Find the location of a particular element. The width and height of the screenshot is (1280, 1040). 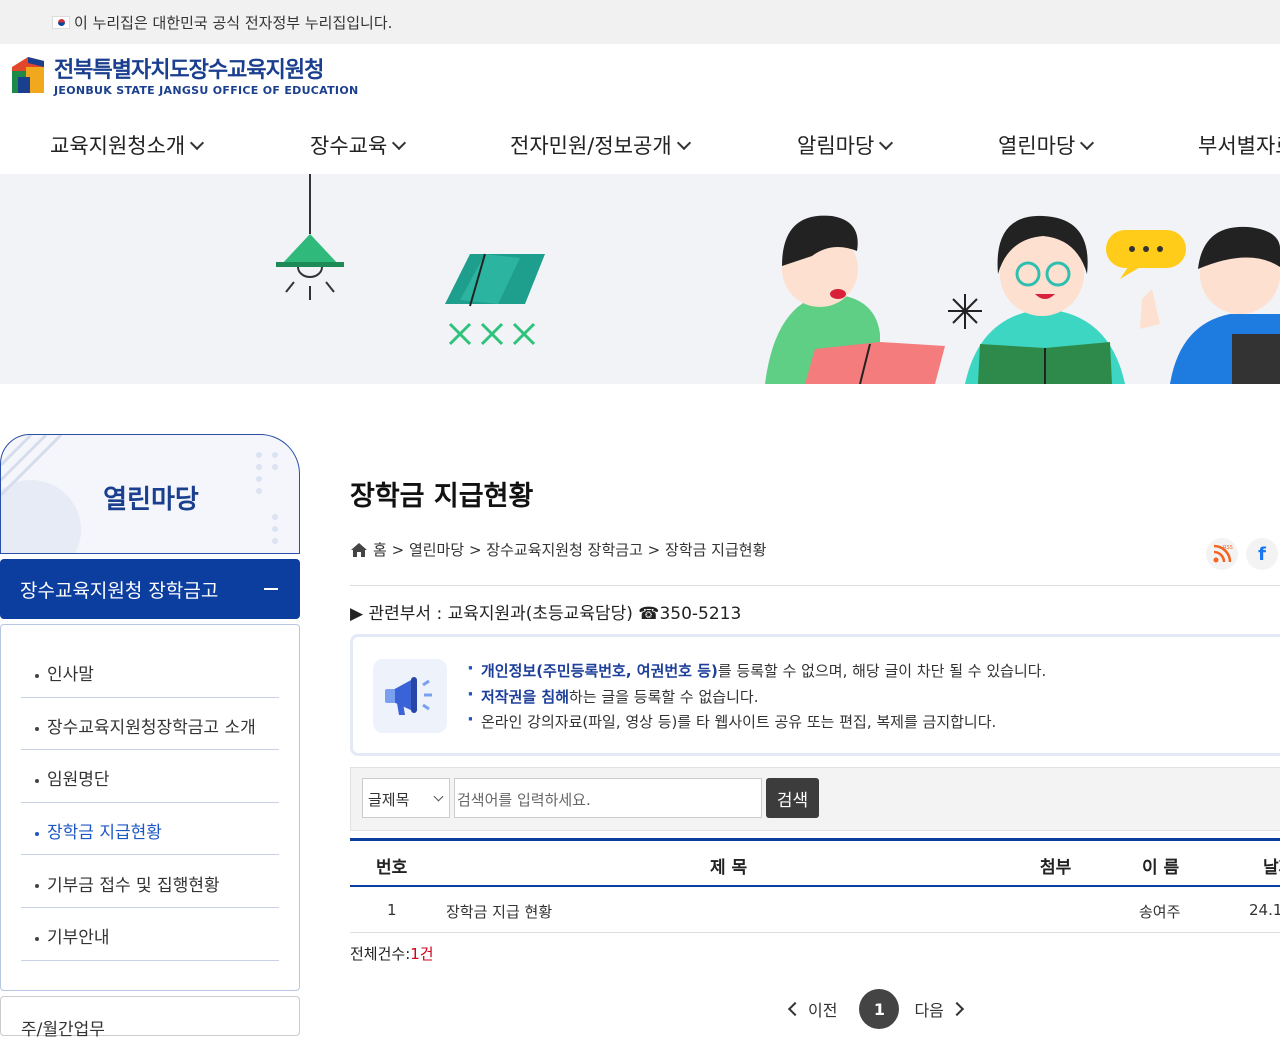

svg-text: RSS is located at coordinates (1228, 548).